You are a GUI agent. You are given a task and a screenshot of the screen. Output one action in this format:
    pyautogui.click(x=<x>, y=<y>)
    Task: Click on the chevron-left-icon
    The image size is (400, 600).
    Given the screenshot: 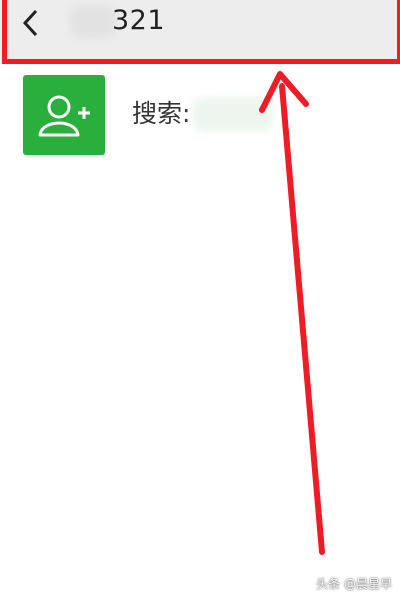 What is the action you would take?
    pyautogui.click(x=30, y=23)
    